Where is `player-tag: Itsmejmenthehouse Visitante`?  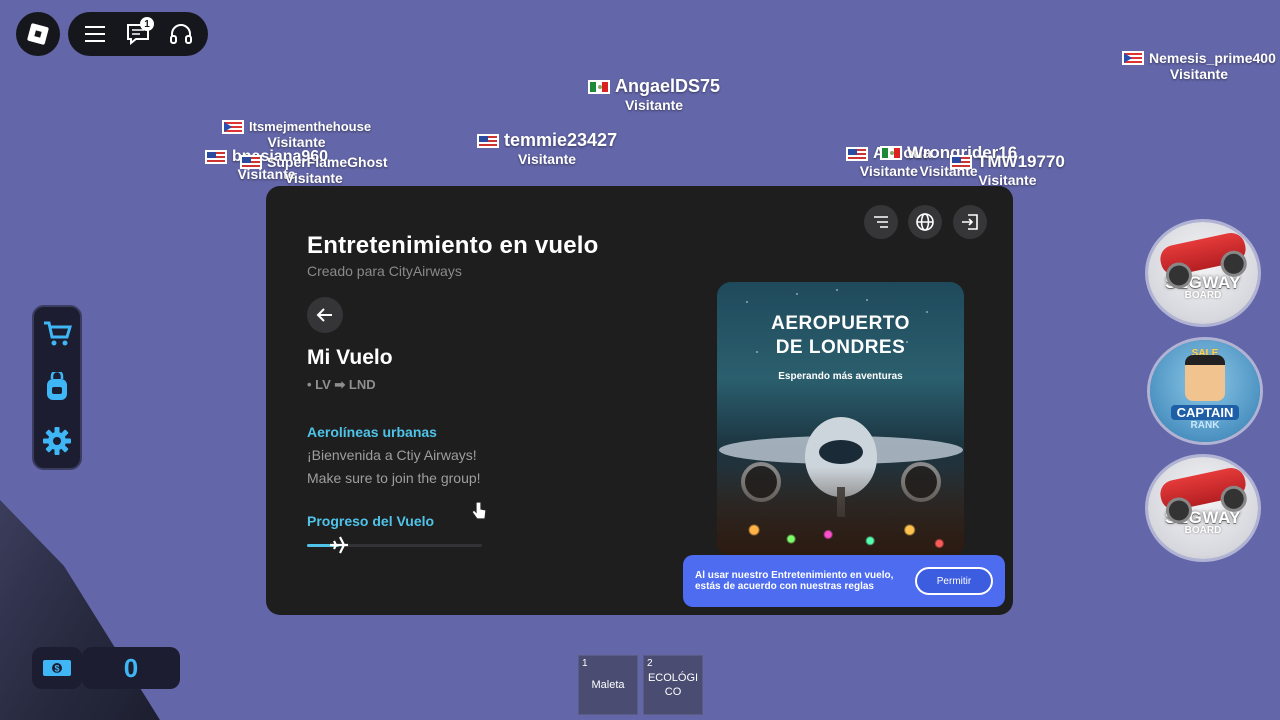
player-tag: Itsmejmenthehouse Visitante is located at coordinates (296, 134).